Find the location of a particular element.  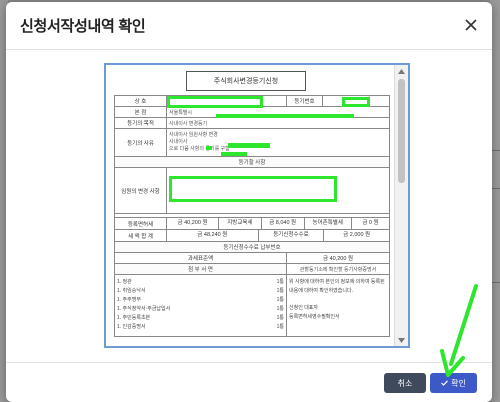

label-cell: 과세표준액 is located at coordinates (200, 258).